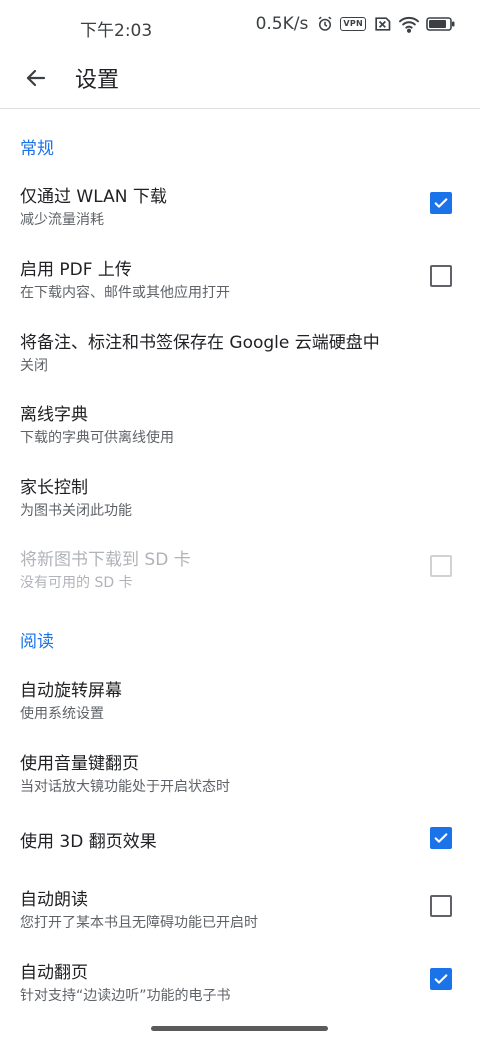 This screenshot has height=1040, width=480. Describe the element at coordinates (239, 1028) in the screenshot. I see `home-indicator` at that location.